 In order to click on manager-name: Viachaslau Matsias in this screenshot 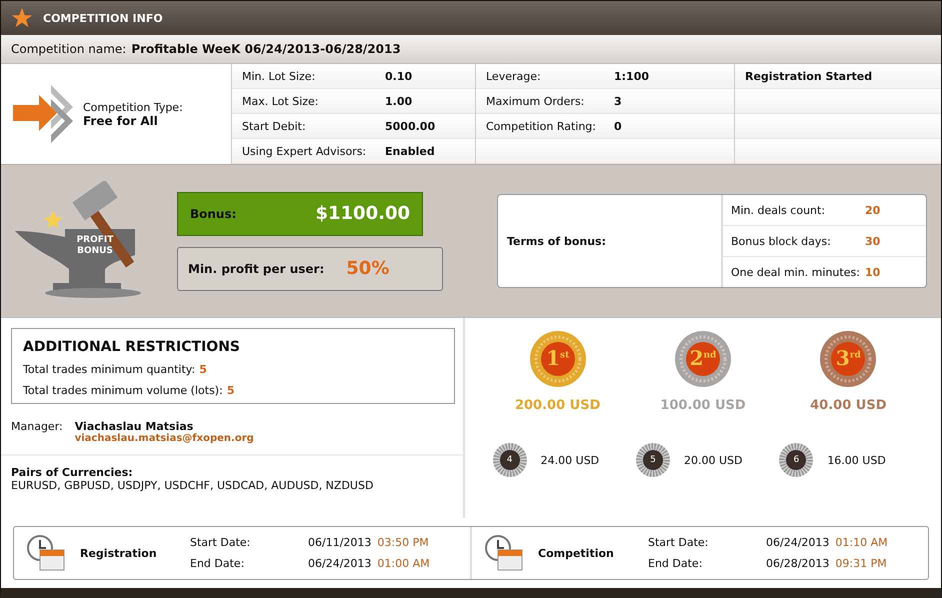, I will do `click(134, 426)`.